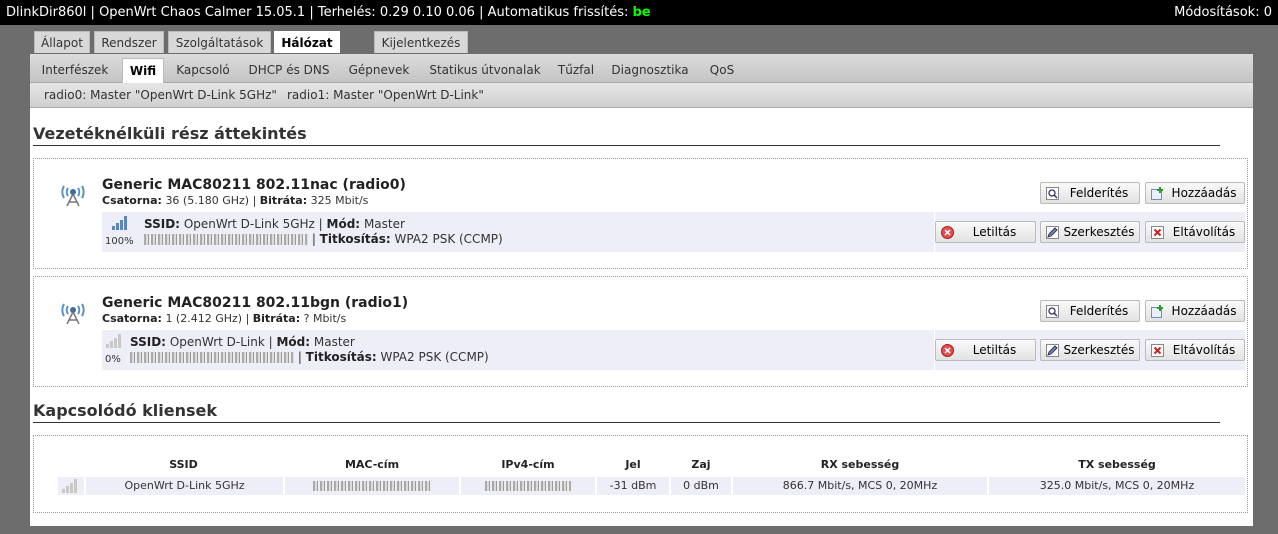  I want to click on radio0-encryption: WPA2 PSK (CCMP), so click(448, 239).